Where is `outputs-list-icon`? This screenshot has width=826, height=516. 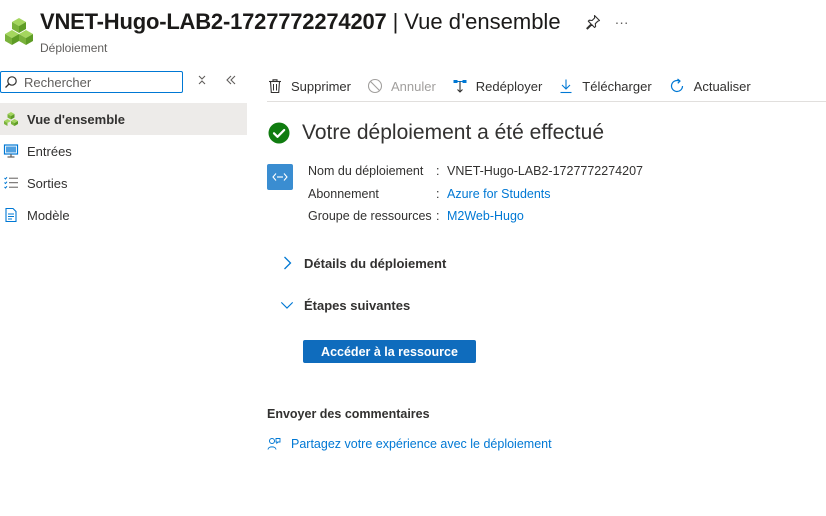
outputs-list-icon is located at coordinates (11, 183).